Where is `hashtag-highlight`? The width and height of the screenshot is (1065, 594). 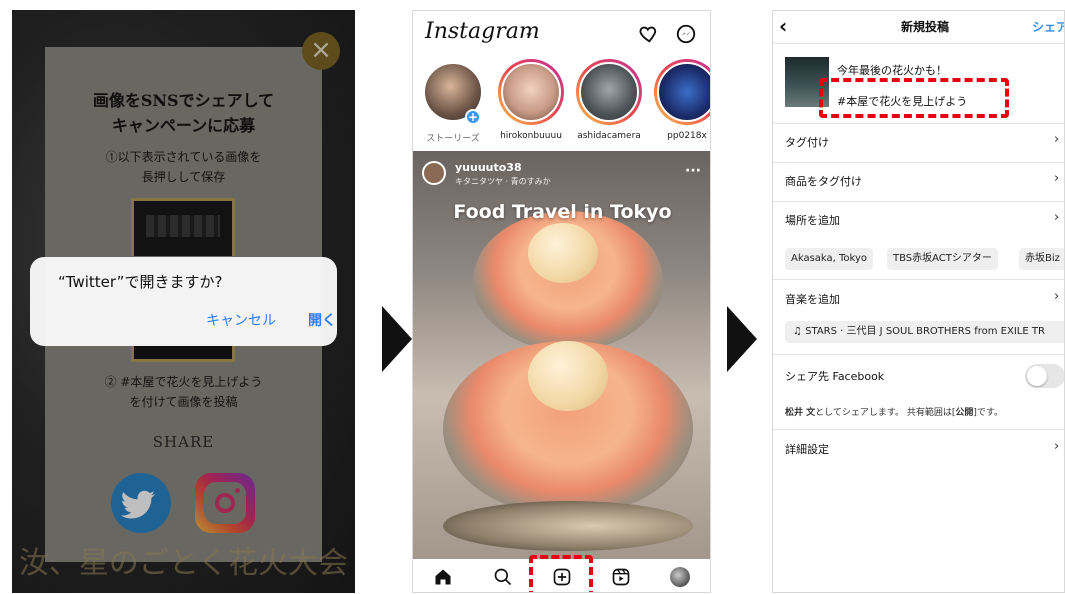
hashtag-highlight is located at coordinates (914, 98).